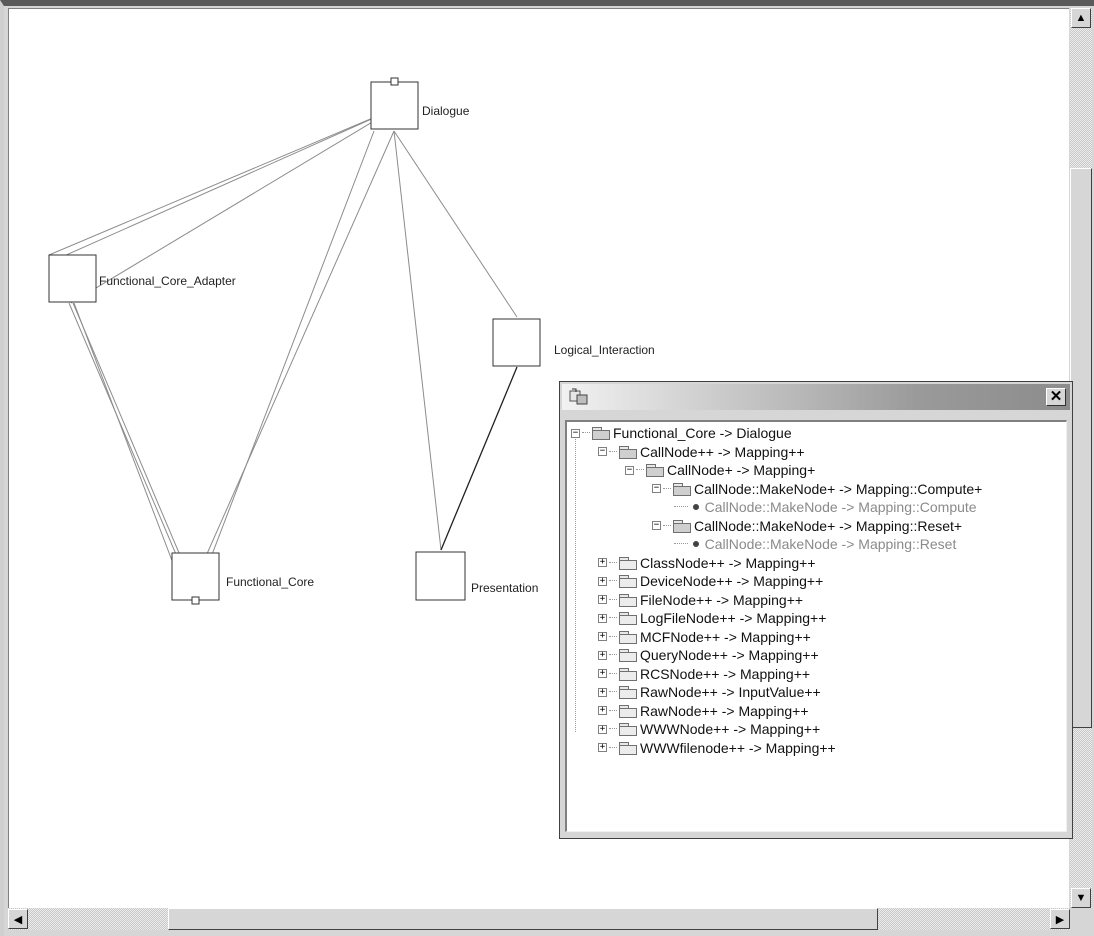 This screenshot has height=936, width=1094. I want to click on tree-item: + QueryNode++ -> Mapping++, so click(708, 655).